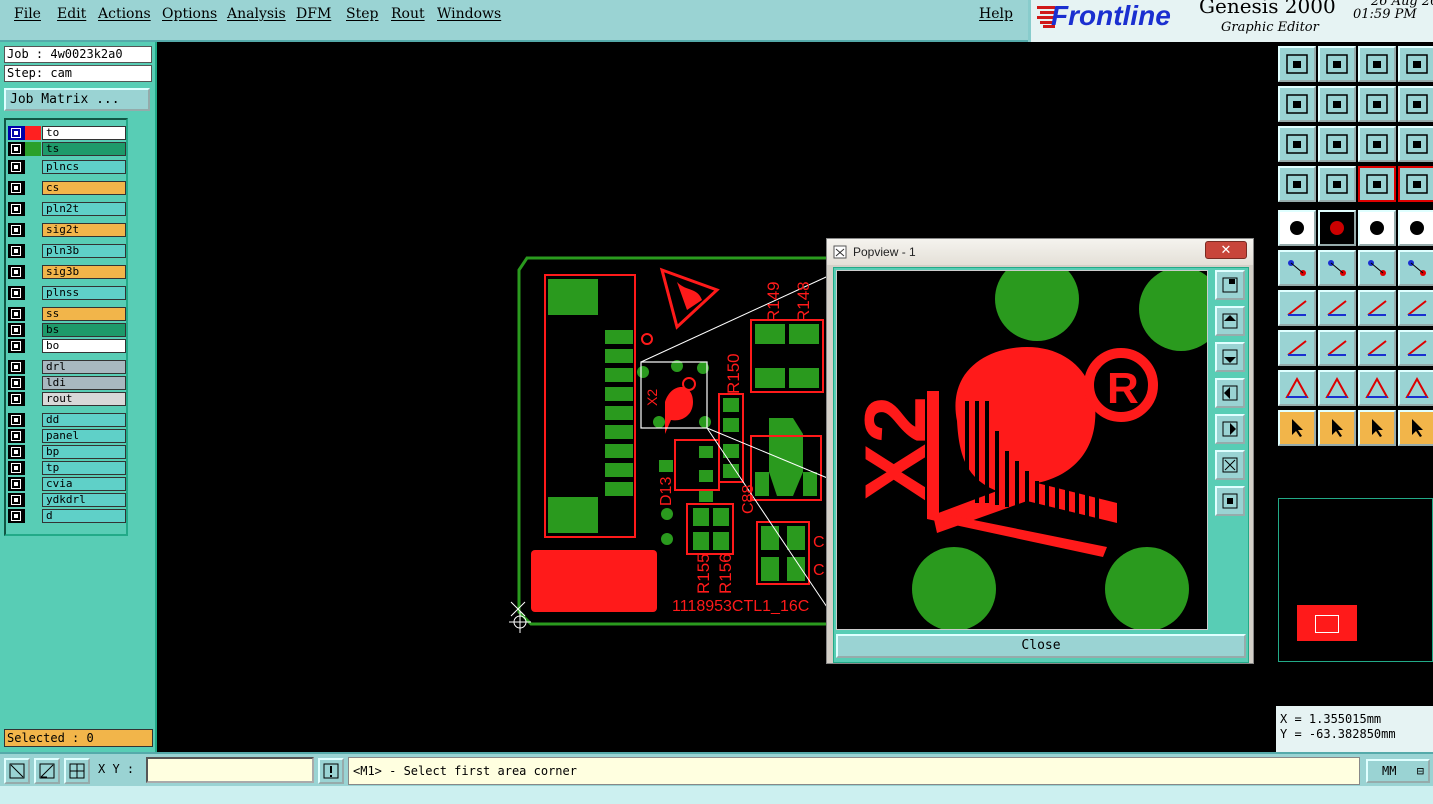  What do you see at coordinates (1415, 184) in the screenshot?
I see `layer-tool2-icon` at bounding box center [1415, 184].